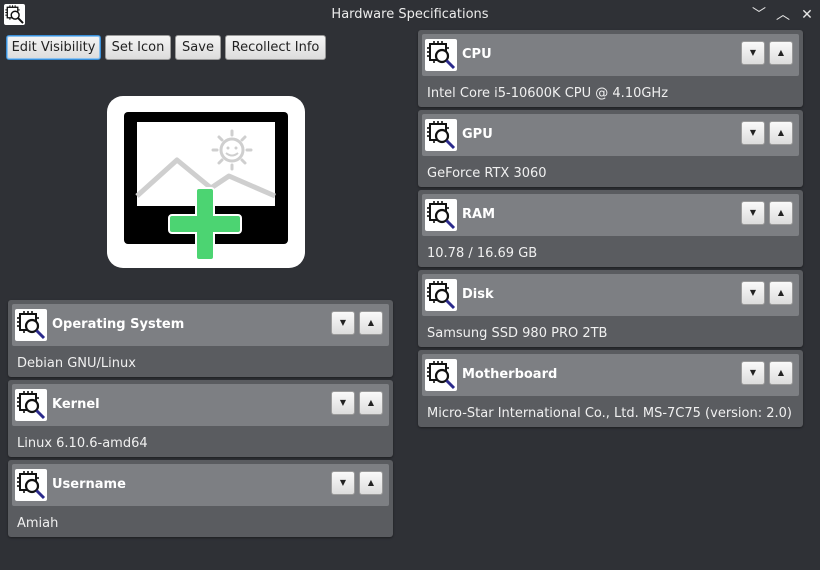  What do you see at coordinates (783, 15) in the screenshot?
I see `maximize-button: ︿` at bounding box center [783, 15].